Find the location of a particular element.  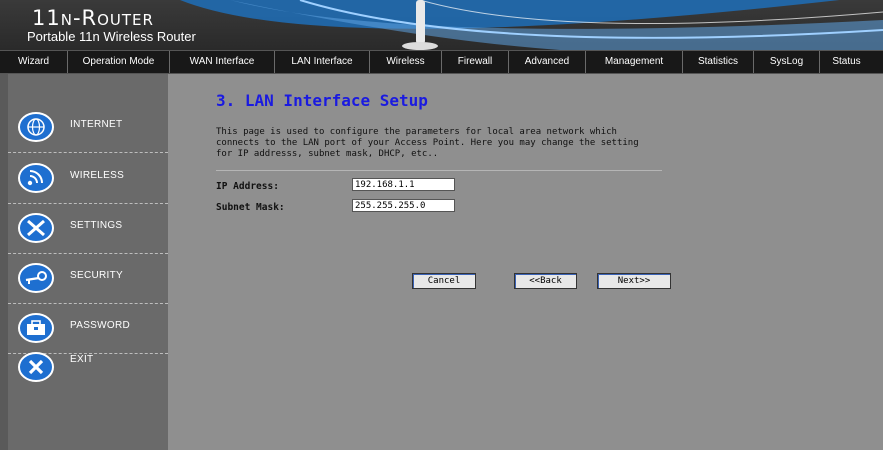

logo-title: 11n-Router is located at coordinates (93, 18).